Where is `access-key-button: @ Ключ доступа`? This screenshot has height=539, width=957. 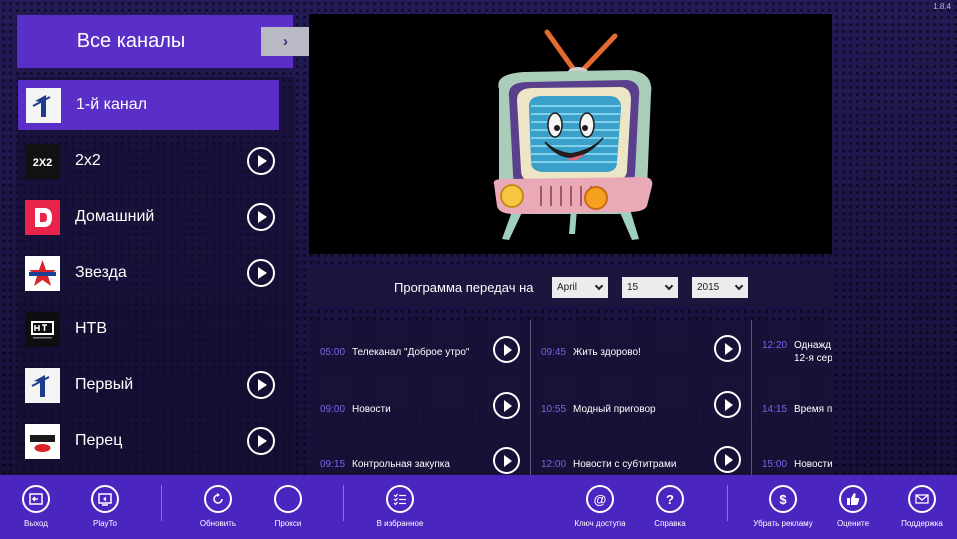 access-key-button: @ Ключ доступа is located at coordinates (600, 511).